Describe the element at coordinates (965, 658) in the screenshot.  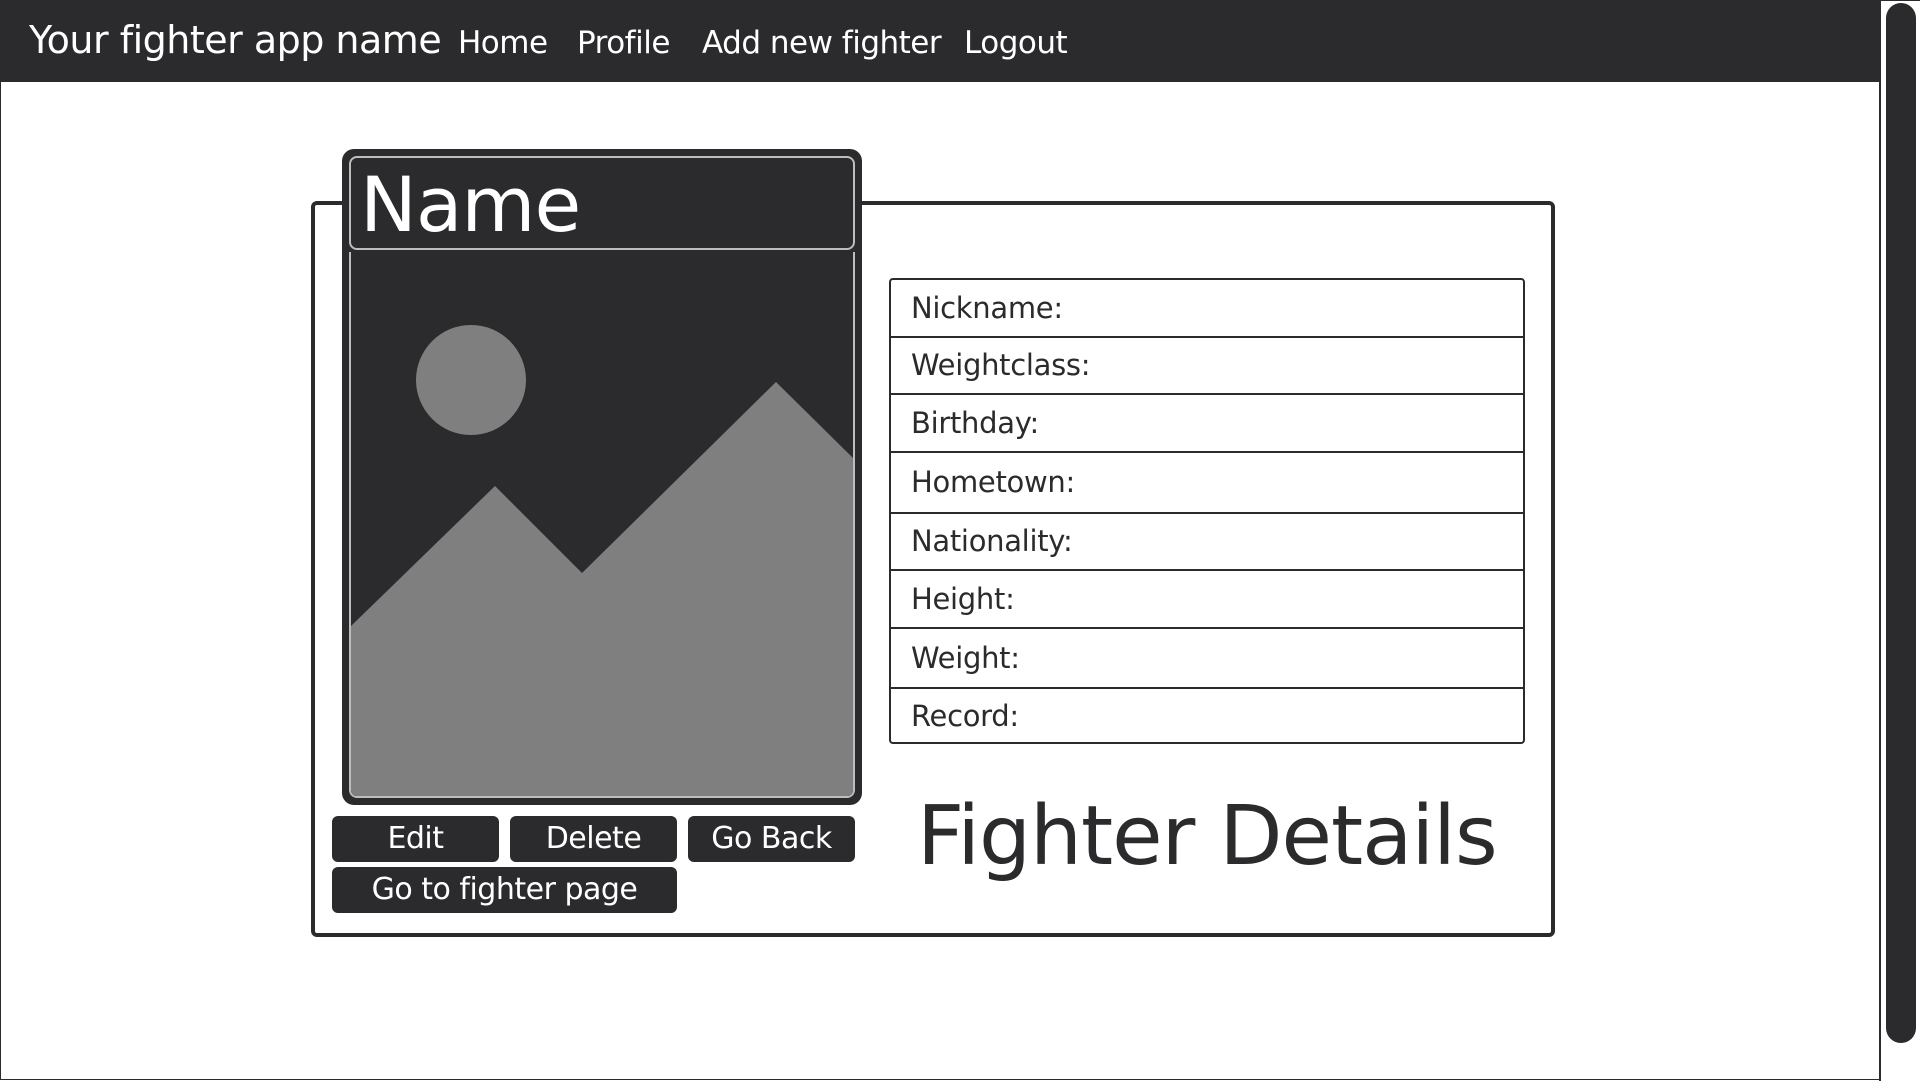
I see `field-weight: Weight:` at that location.